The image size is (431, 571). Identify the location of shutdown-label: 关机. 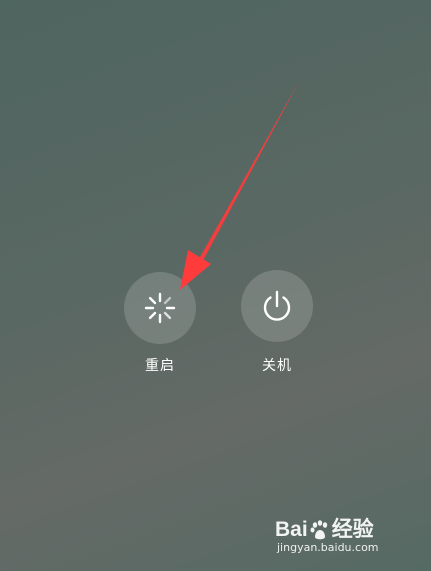
(277, 366).